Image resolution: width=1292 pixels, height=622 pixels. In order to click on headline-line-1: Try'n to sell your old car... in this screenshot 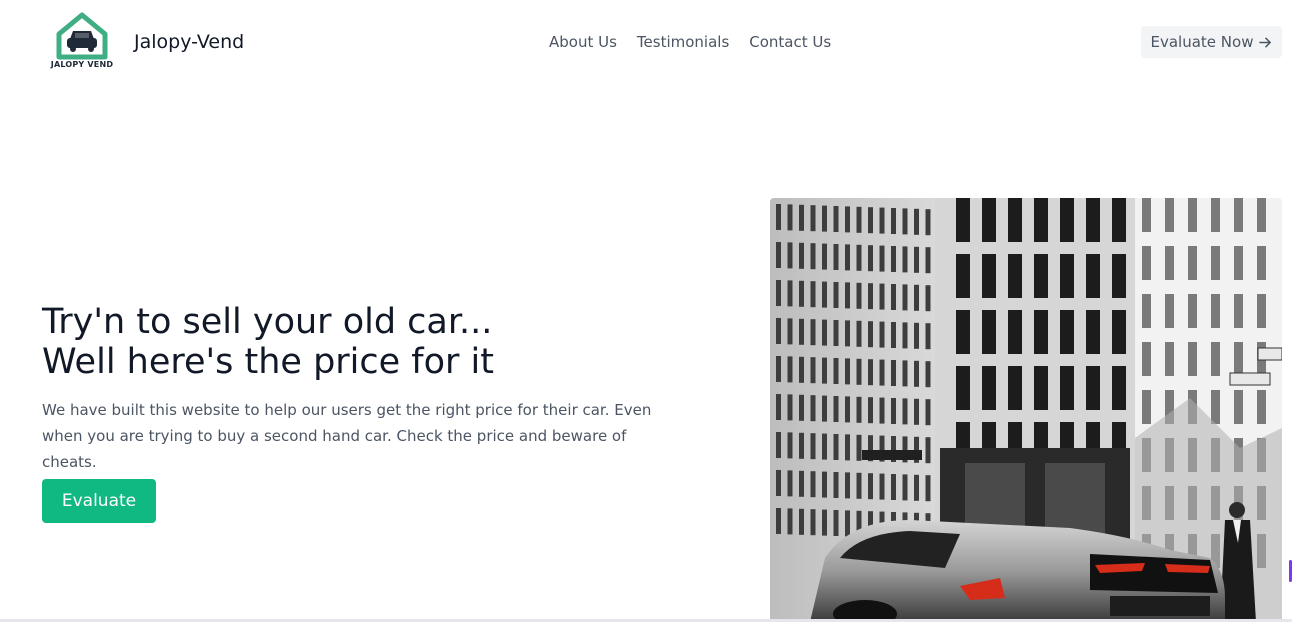, I will do `click(267, 322)`.